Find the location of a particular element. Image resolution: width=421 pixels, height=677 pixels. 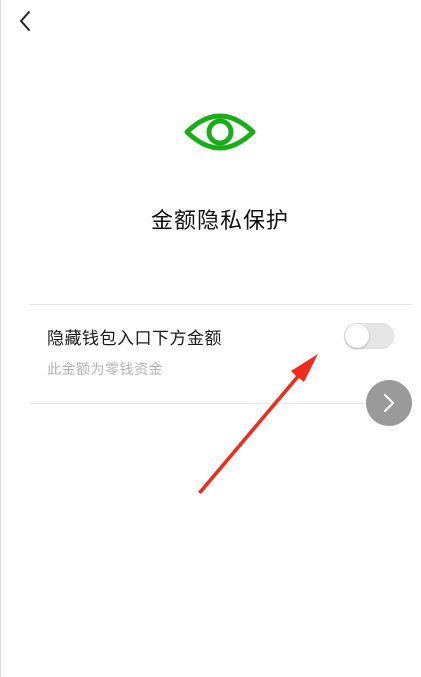

back-button is located at coordinates (25, 21).